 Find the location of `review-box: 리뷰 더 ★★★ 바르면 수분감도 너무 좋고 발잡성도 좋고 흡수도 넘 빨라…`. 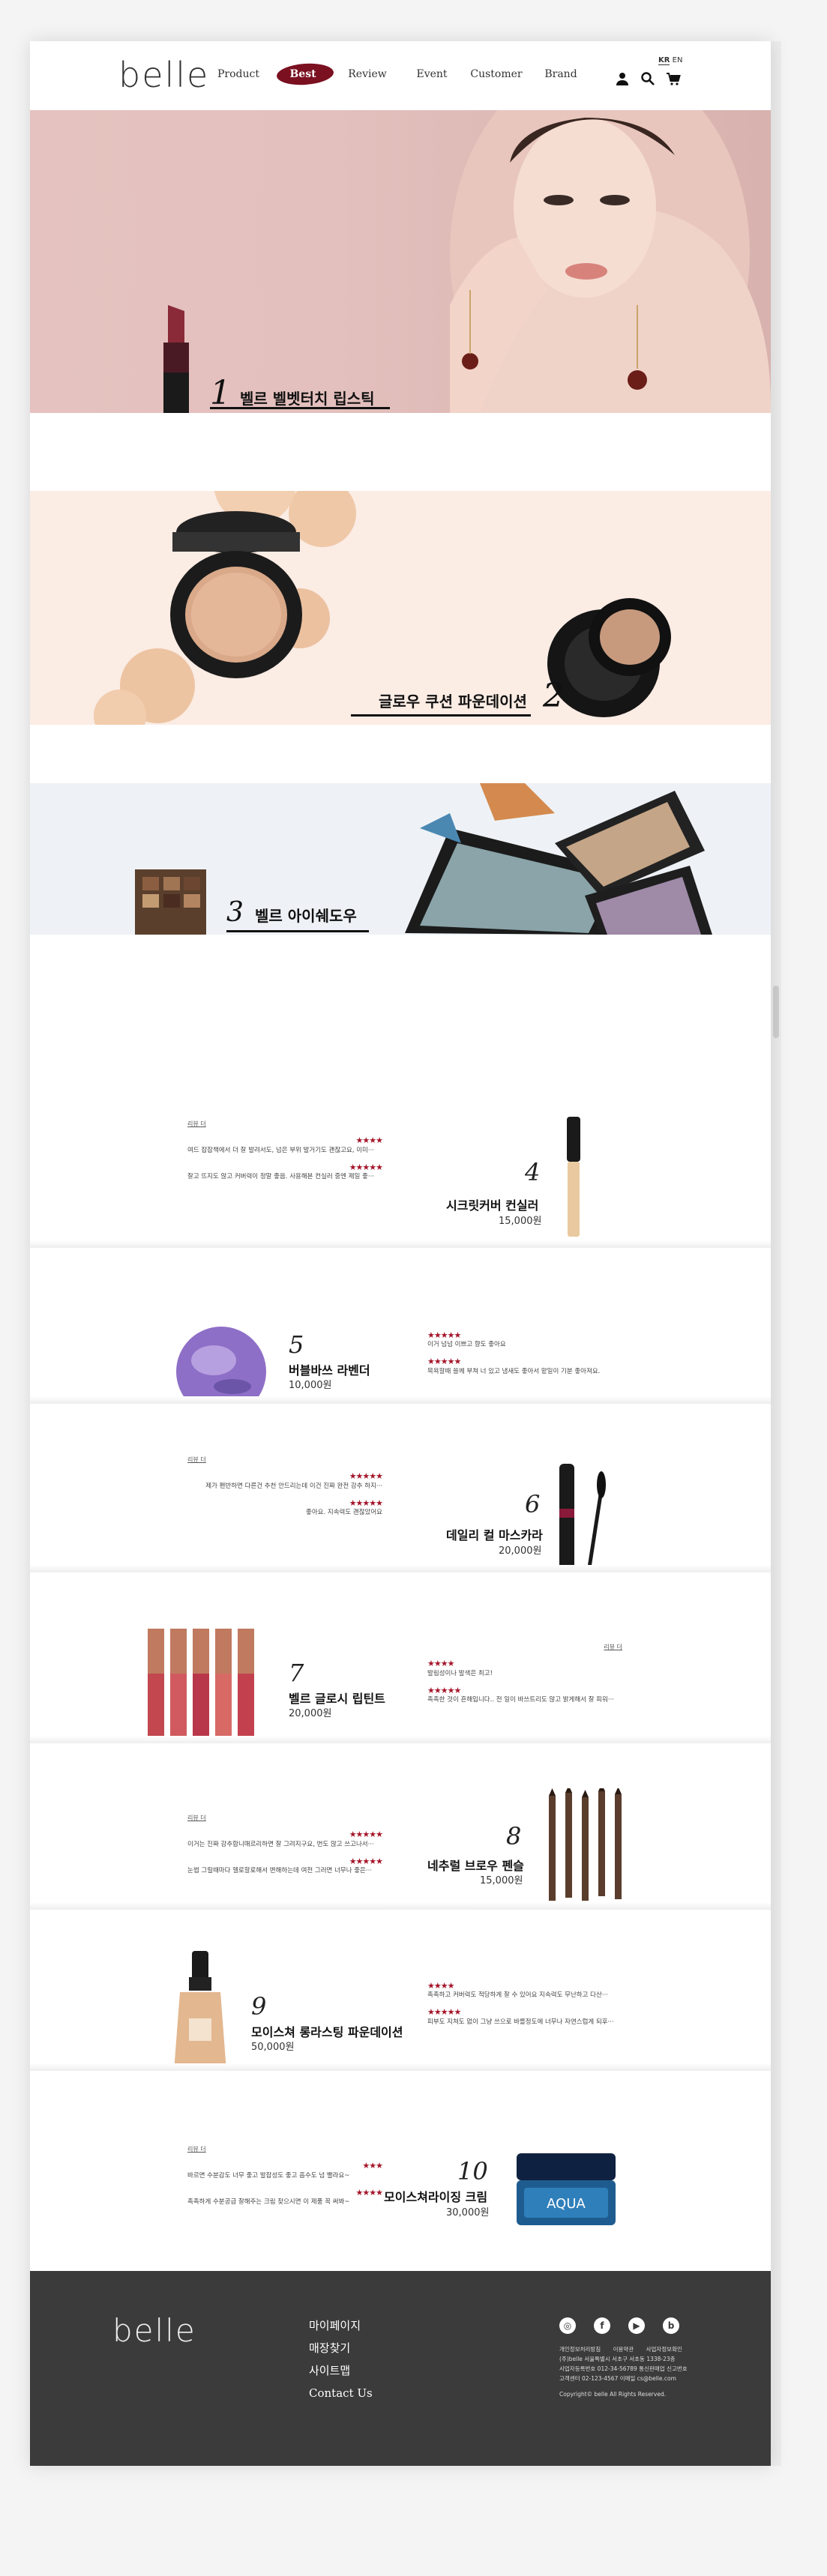

review-box: 리뷰 더 ★★★ 바르면 수분감도 너무 좋고 발잡성도 좋고 흡수도 넘 빨라… is located at coordinates (285, 2176).